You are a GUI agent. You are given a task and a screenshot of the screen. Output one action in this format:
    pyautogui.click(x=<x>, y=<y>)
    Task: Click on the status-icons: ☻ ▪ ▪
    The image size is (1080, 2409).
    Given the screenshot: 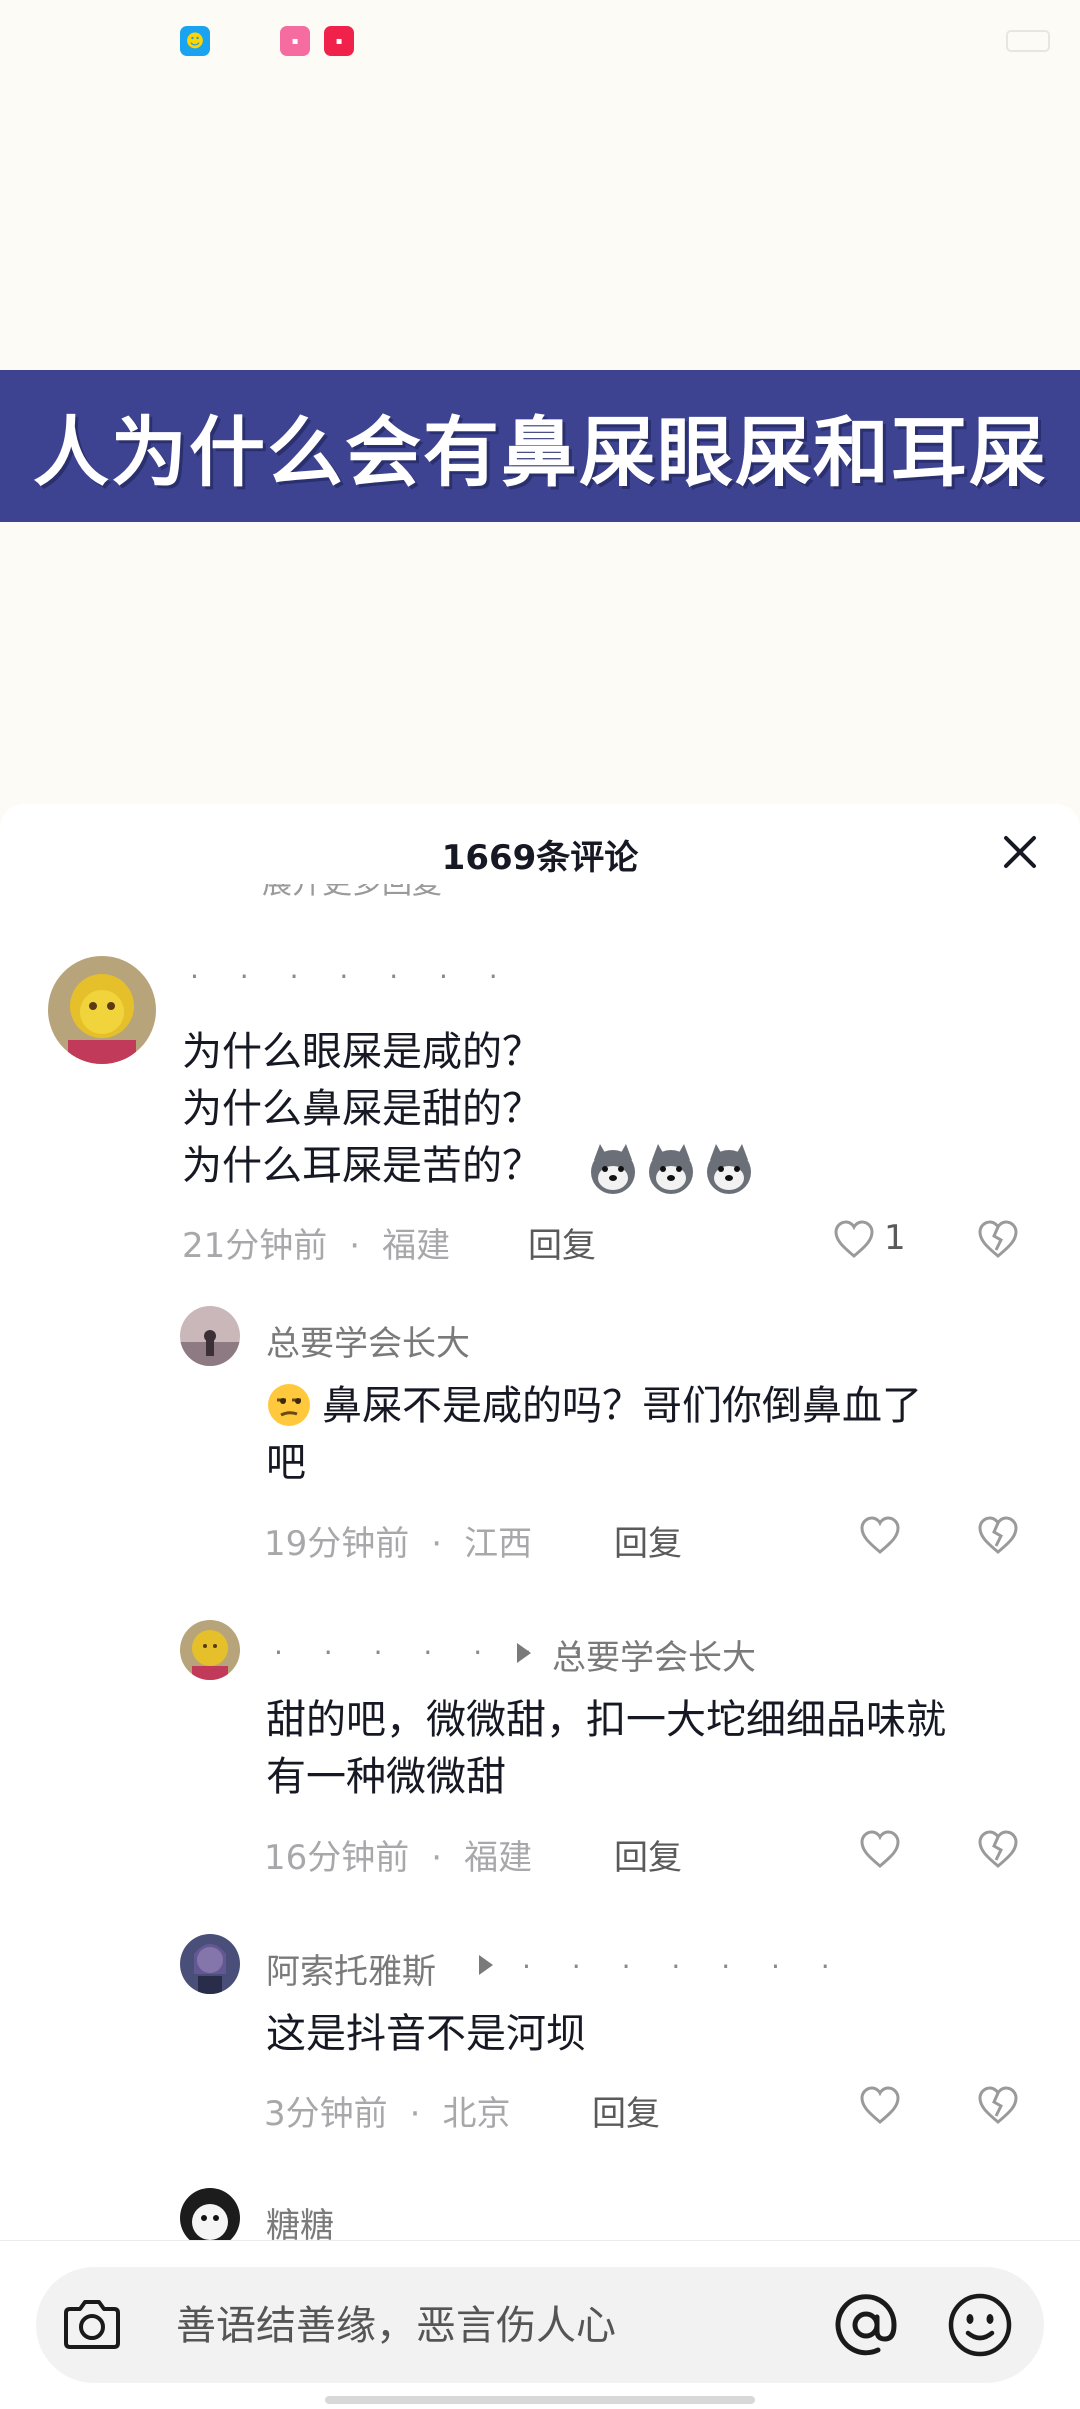 What is the action you would take?
    pyautogui.click(x=267, y=41)
    